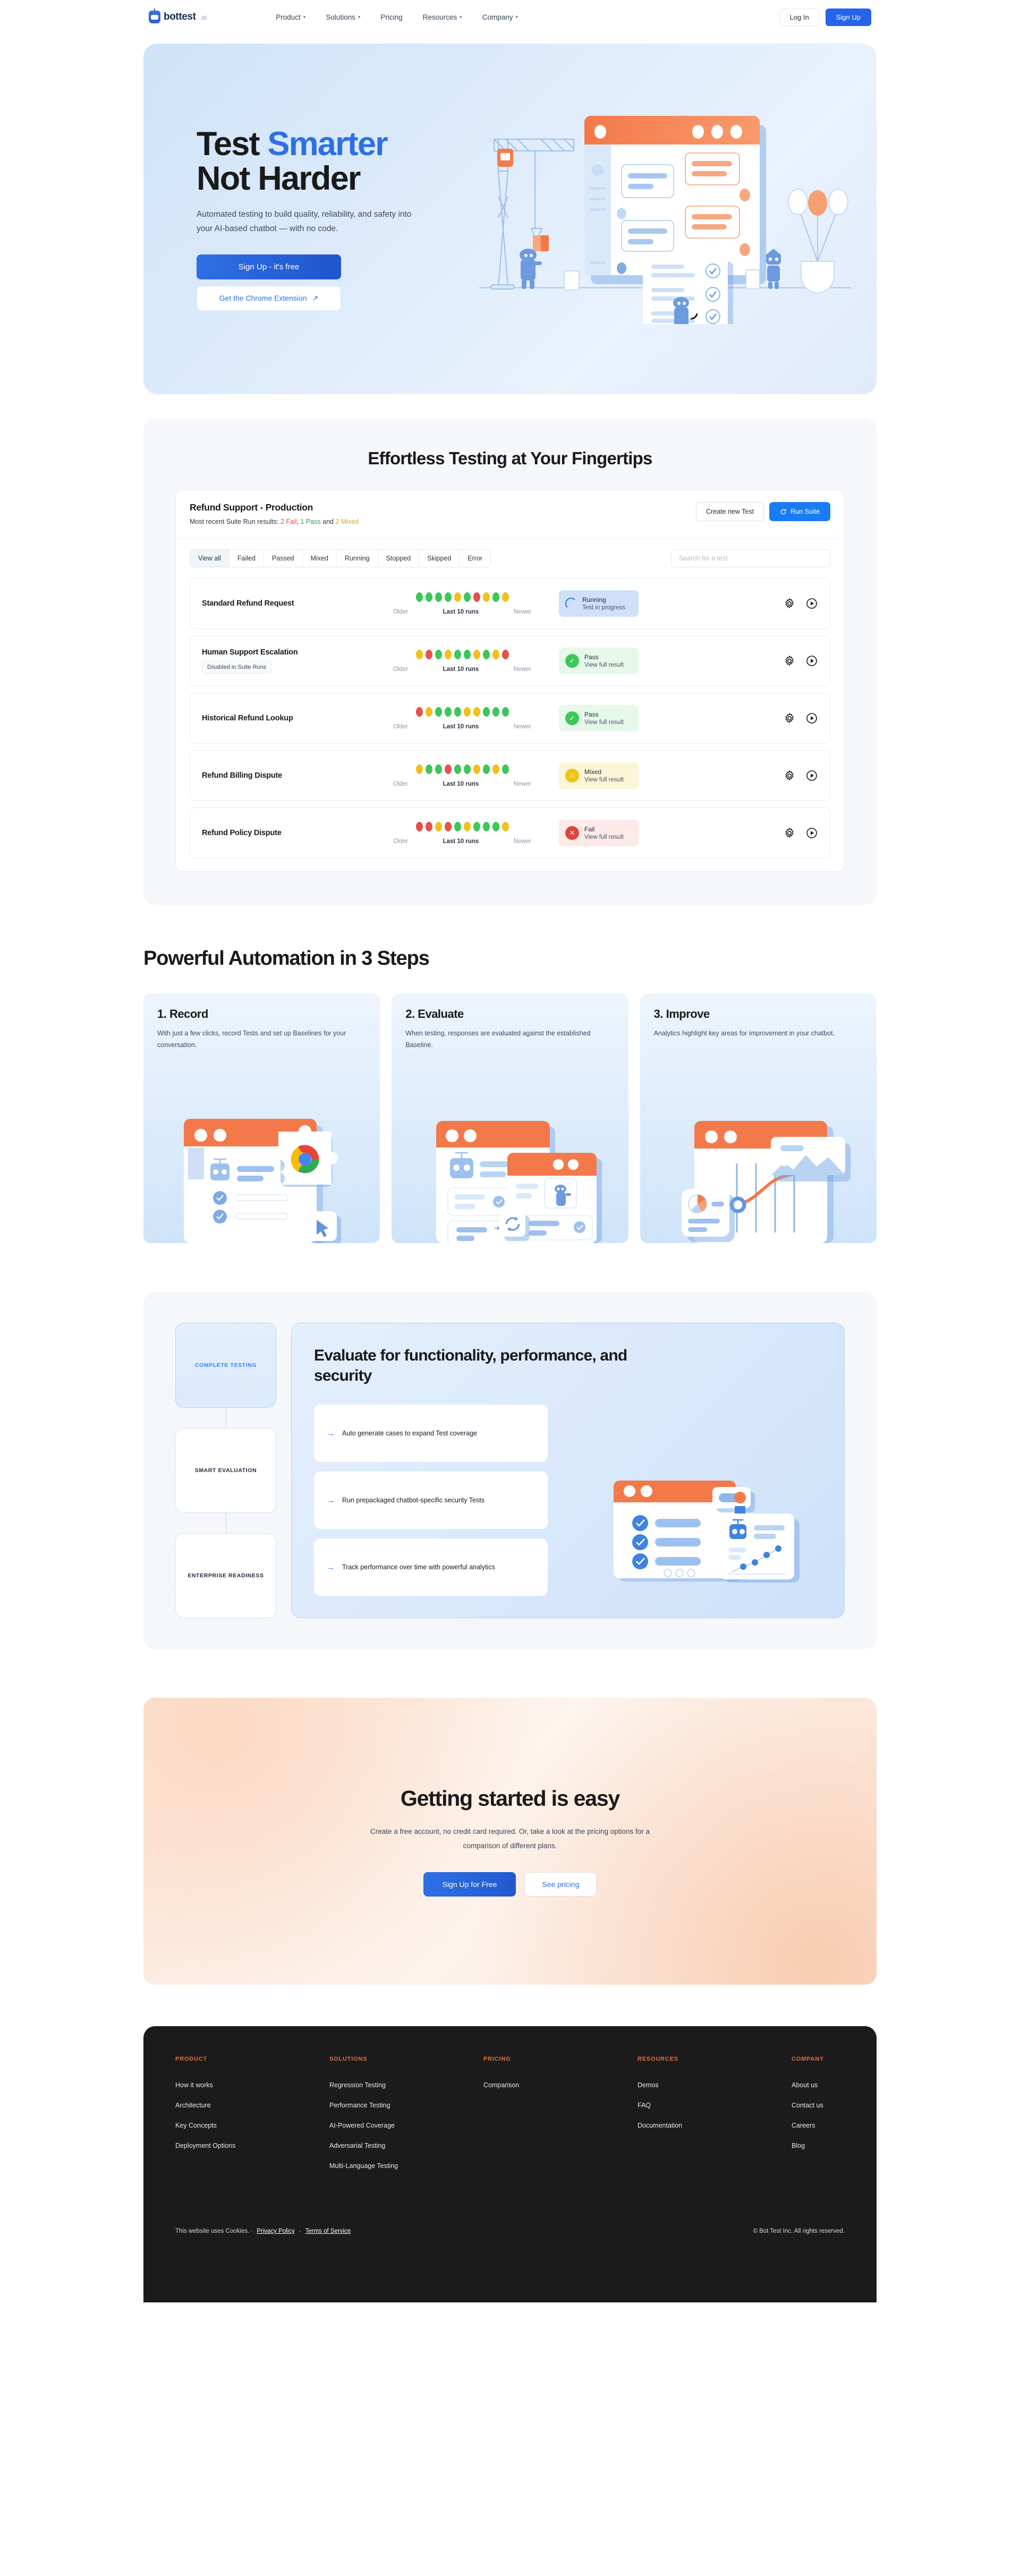 The width and height of the screenshot is (1020, 2576). Describe the element at coordinates (252, 2125) in the screenshot. I see `footer-link: Key Concepts` at that location.